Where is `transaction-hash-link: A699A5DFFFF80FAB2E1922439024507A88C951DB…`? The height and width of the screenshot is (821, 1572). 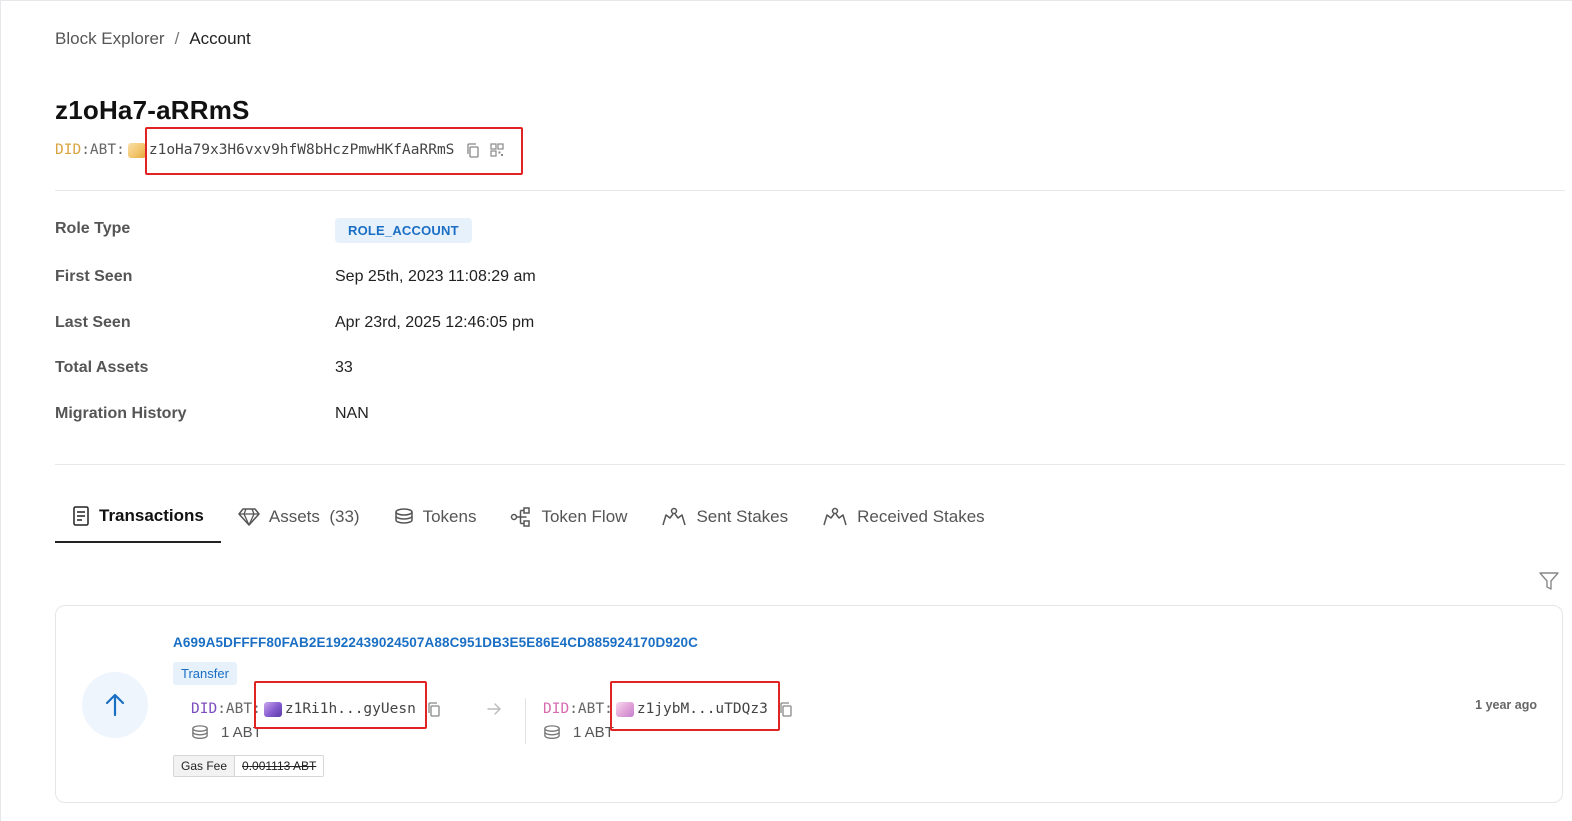 transaction-hash-link: A699A5DFFFF80FAB2E1922439024507A88C951DB… is located at coordinates (435, 642).